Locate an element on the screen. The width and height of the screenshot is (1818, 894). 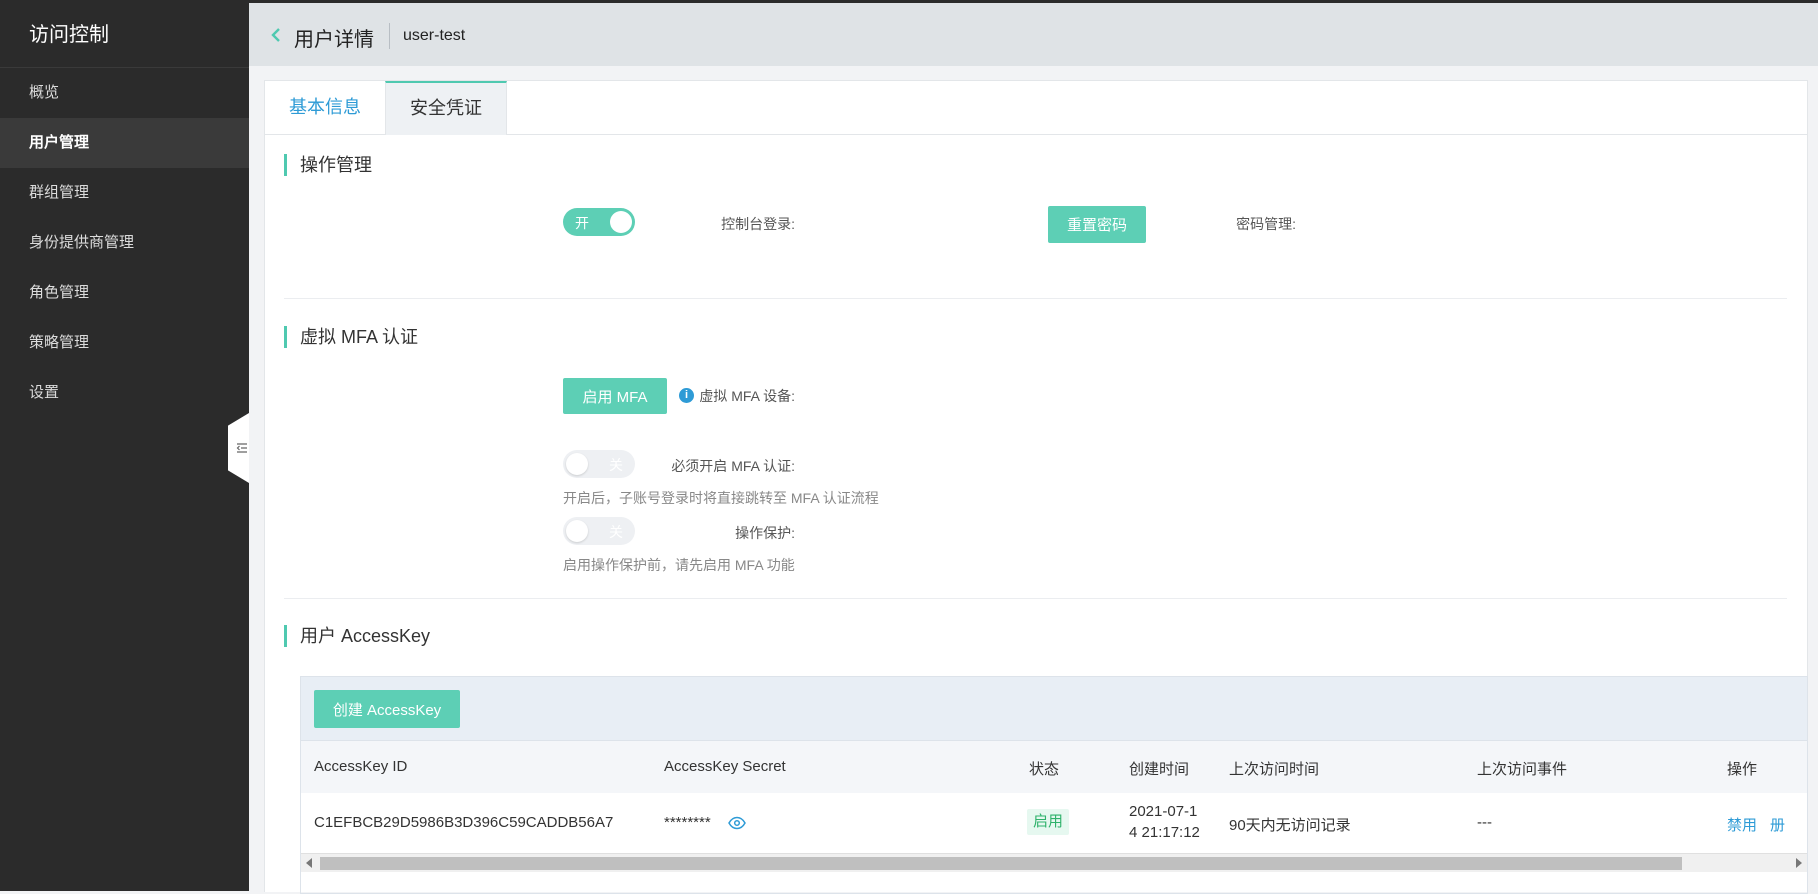
operation-protect-label: 操作保护: is located at coordinates (765, 533).